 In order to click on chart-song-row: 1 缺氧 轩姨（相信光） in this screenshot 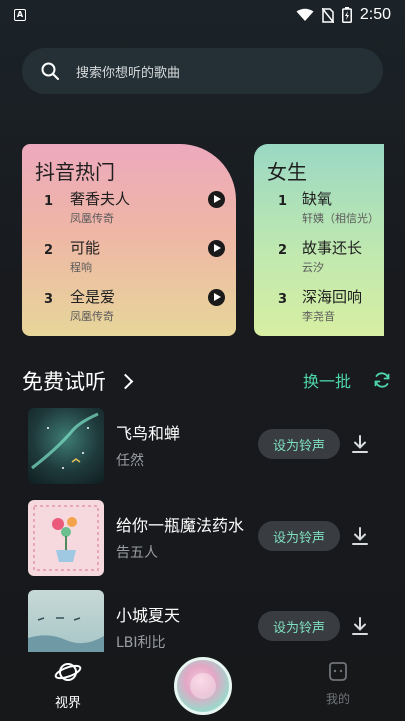, I will do `click(319, 208)`.